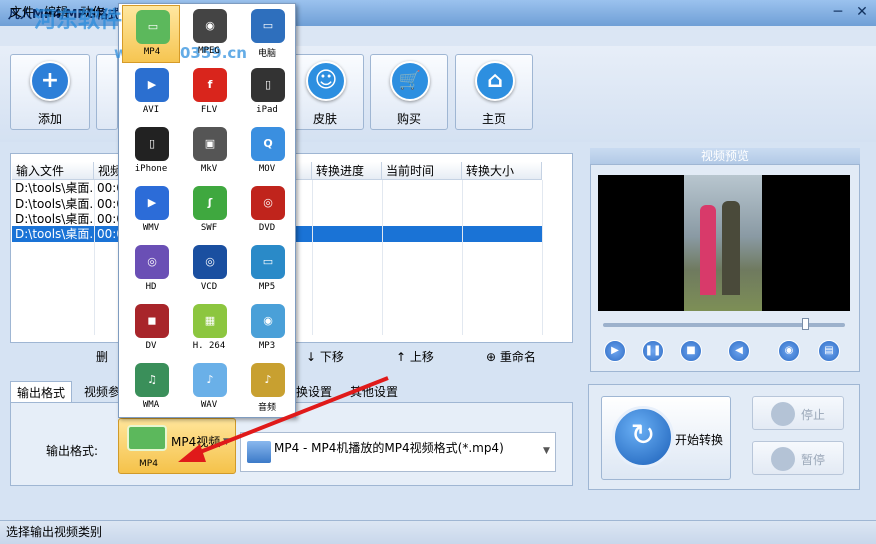 This screenshot has width=876, height=544. Describe the element at coordinates (151, 405) in the screenshot. I see `format-label: WMA` at that location.